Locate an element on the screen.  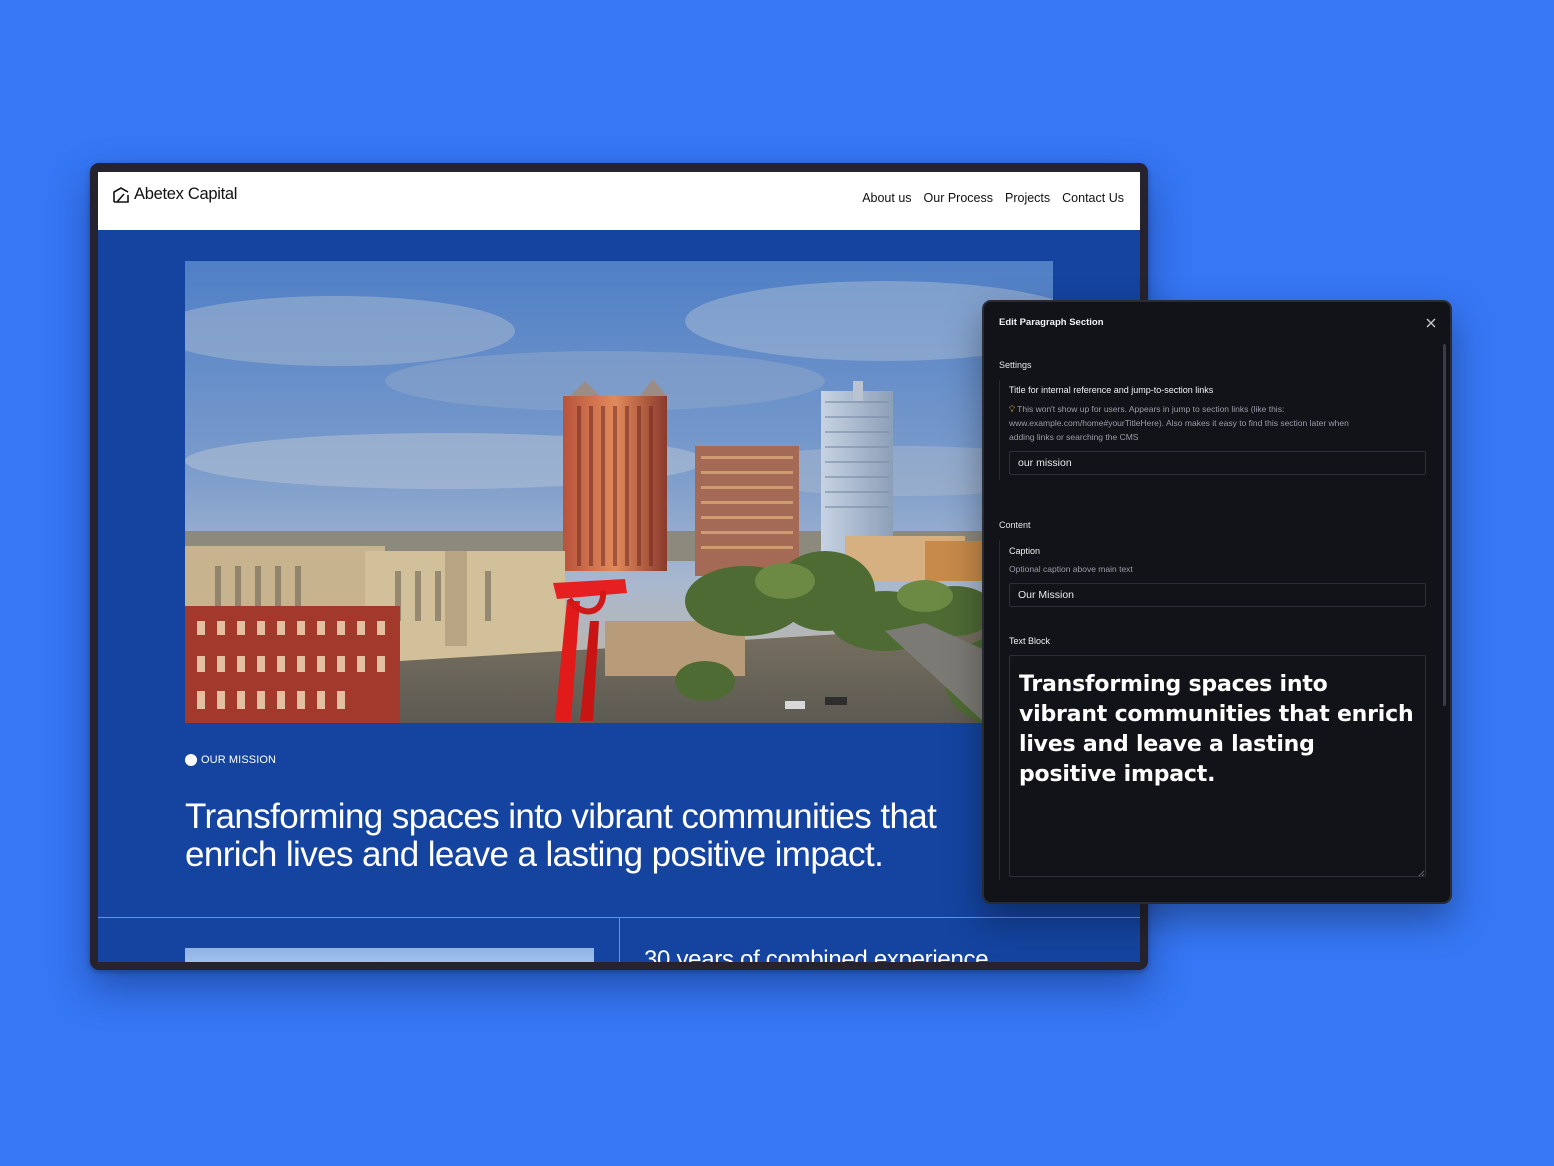
caption-input is located at coordinates (1217, 595).